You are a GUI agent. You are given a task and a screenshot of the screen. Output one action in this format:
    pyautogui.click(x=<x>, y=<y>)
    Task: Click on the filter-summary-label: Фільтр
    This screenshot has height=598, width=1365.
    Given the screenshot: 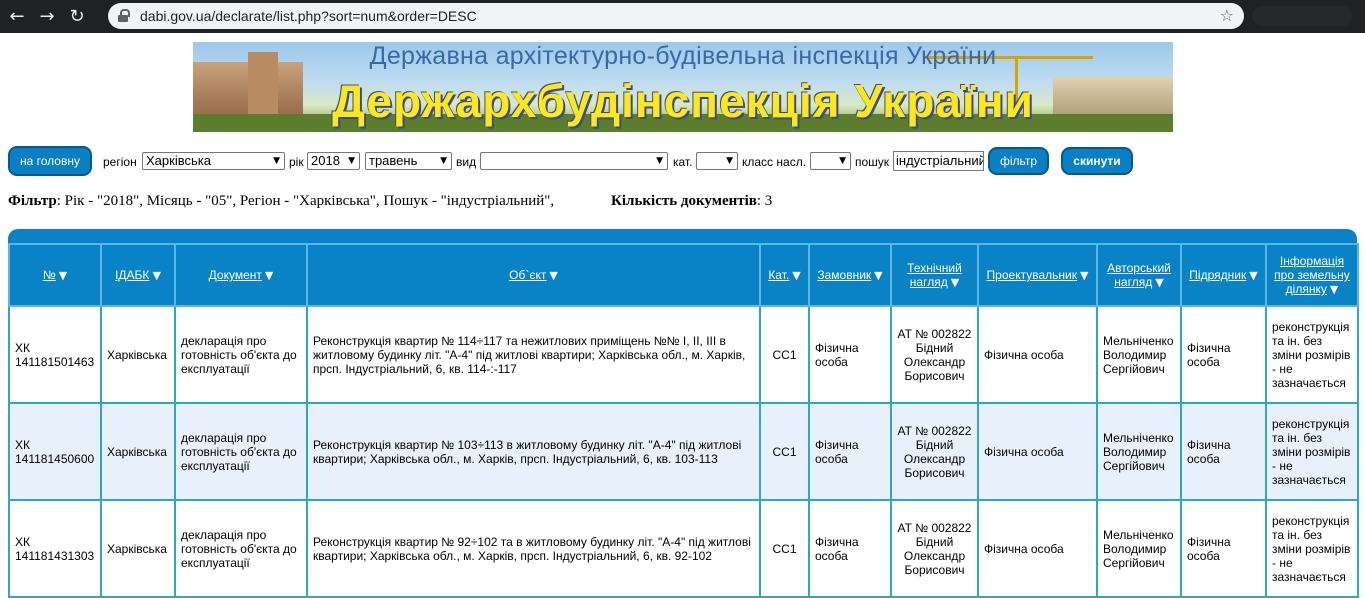 What is the action you would take?
    pyautogui.click(x=32, y=201)
    